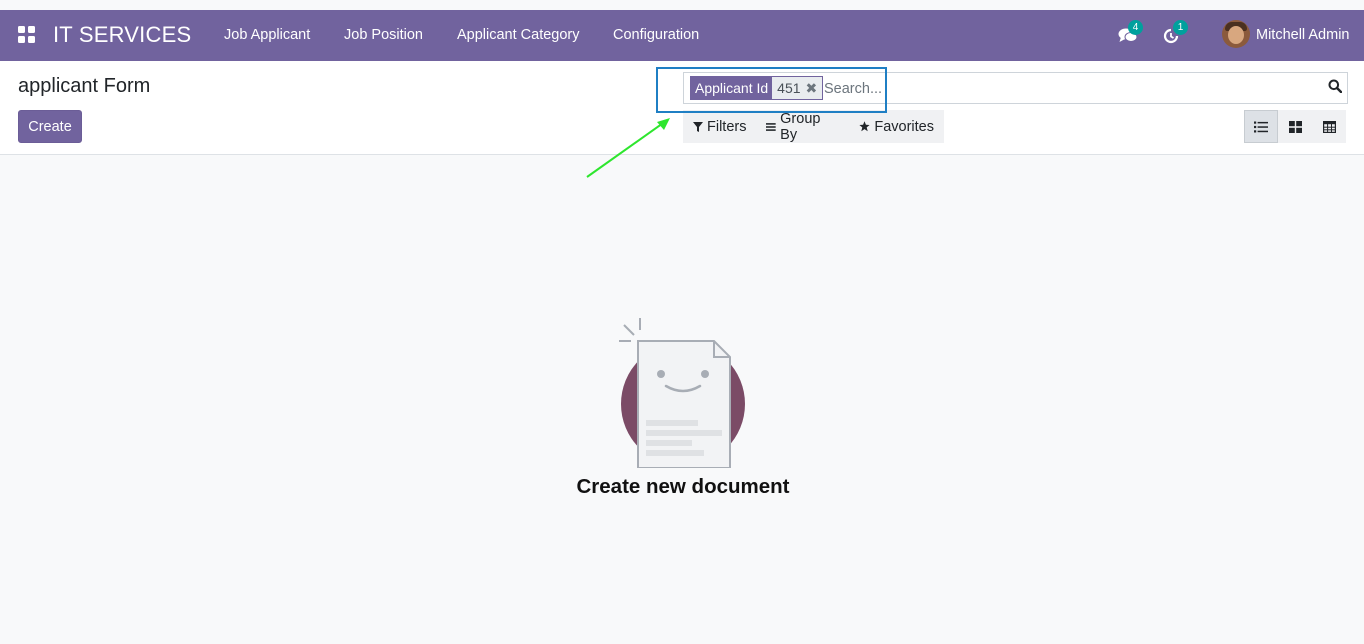 This screenshot has height=644, width=1364. I want to click on create-button: Create, so click(50, 126).